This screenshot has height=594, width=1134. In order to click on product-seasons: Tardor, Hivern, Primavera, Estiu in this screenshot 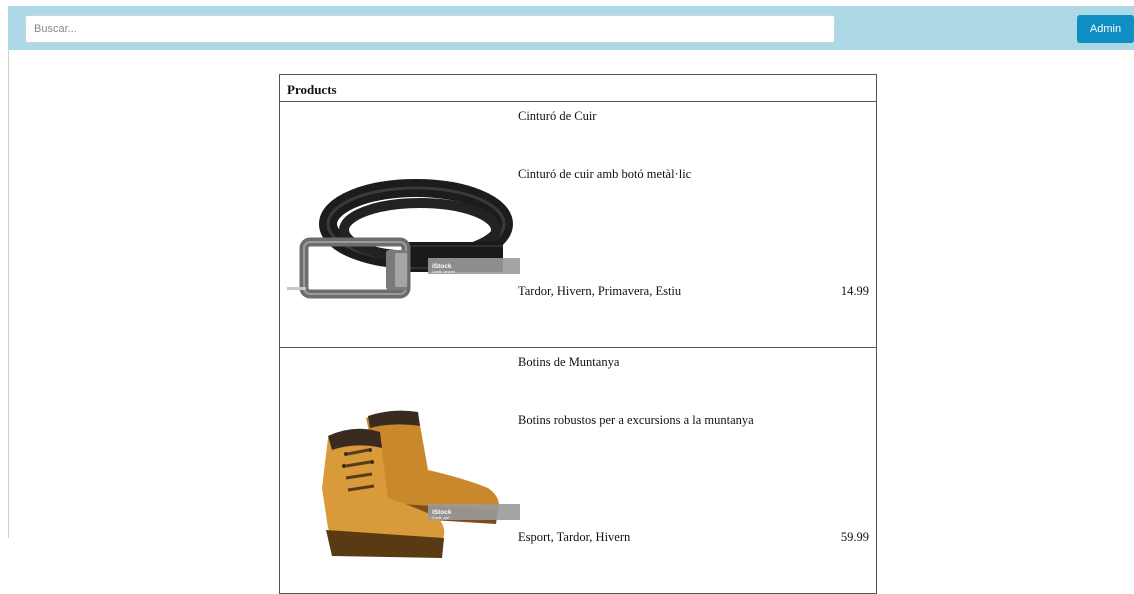, I will do `click(600, 291)`.